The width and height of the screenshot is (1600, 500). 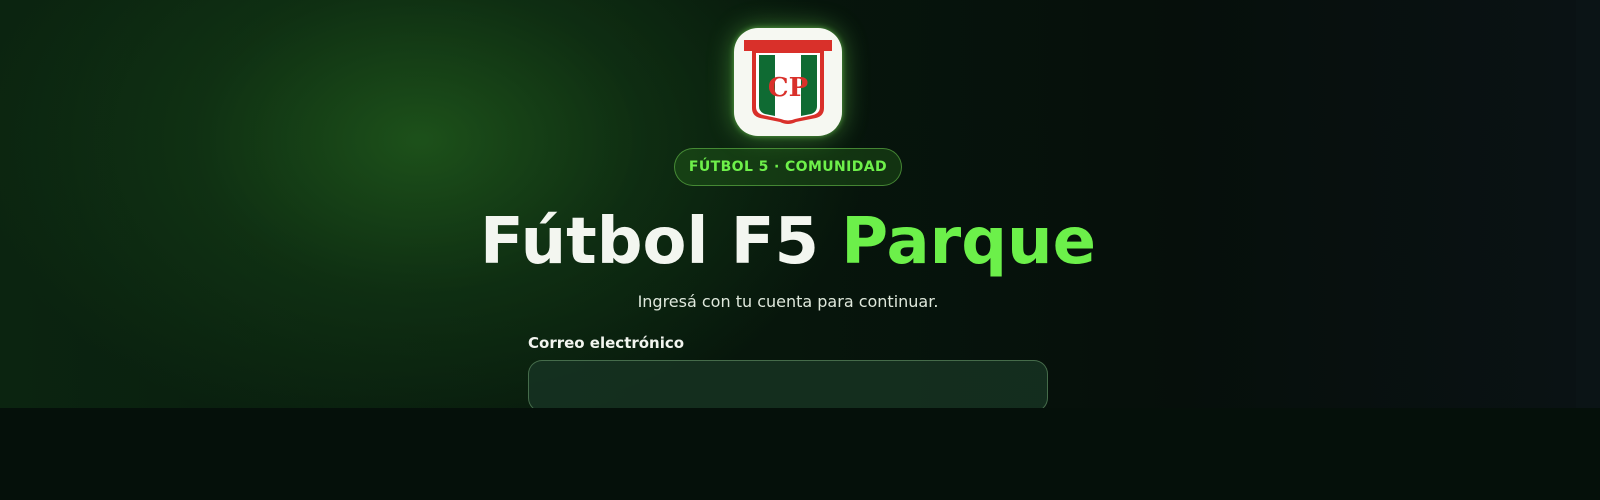 What do you see at coordinates (788, 384) in the screenshot?
I see `email-field` at bounding box center [788, 384].